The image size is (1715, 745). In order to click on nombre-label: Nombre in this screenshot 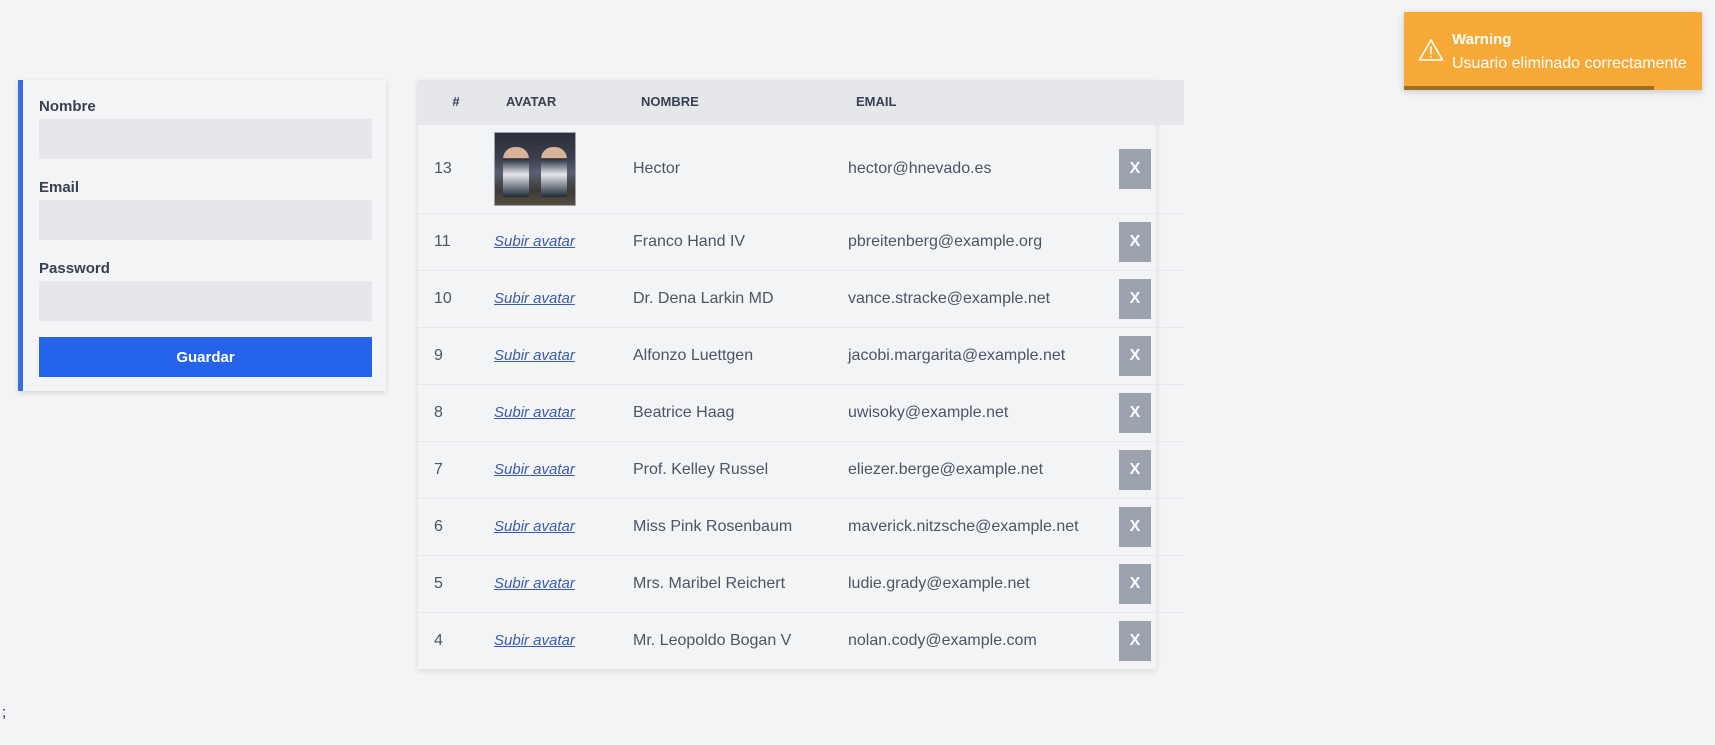, I will do `click(67, 106)`.